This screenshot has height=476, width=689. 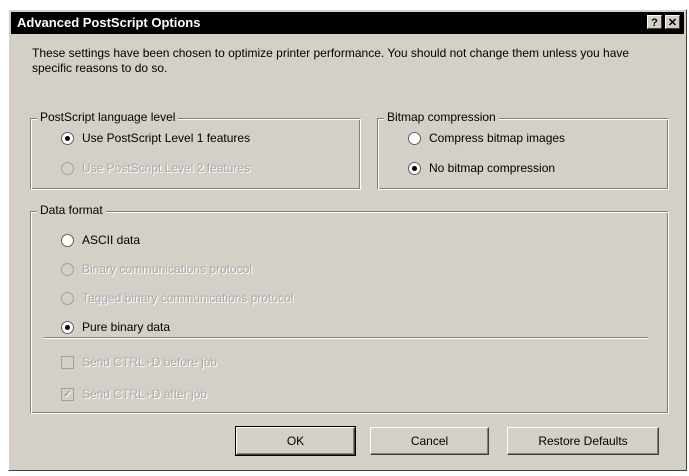 What do you see at coordinates (167, 269) in the screenshot?
I see `radio-label: Binary communications protocol` at bounding box center [167, 269].